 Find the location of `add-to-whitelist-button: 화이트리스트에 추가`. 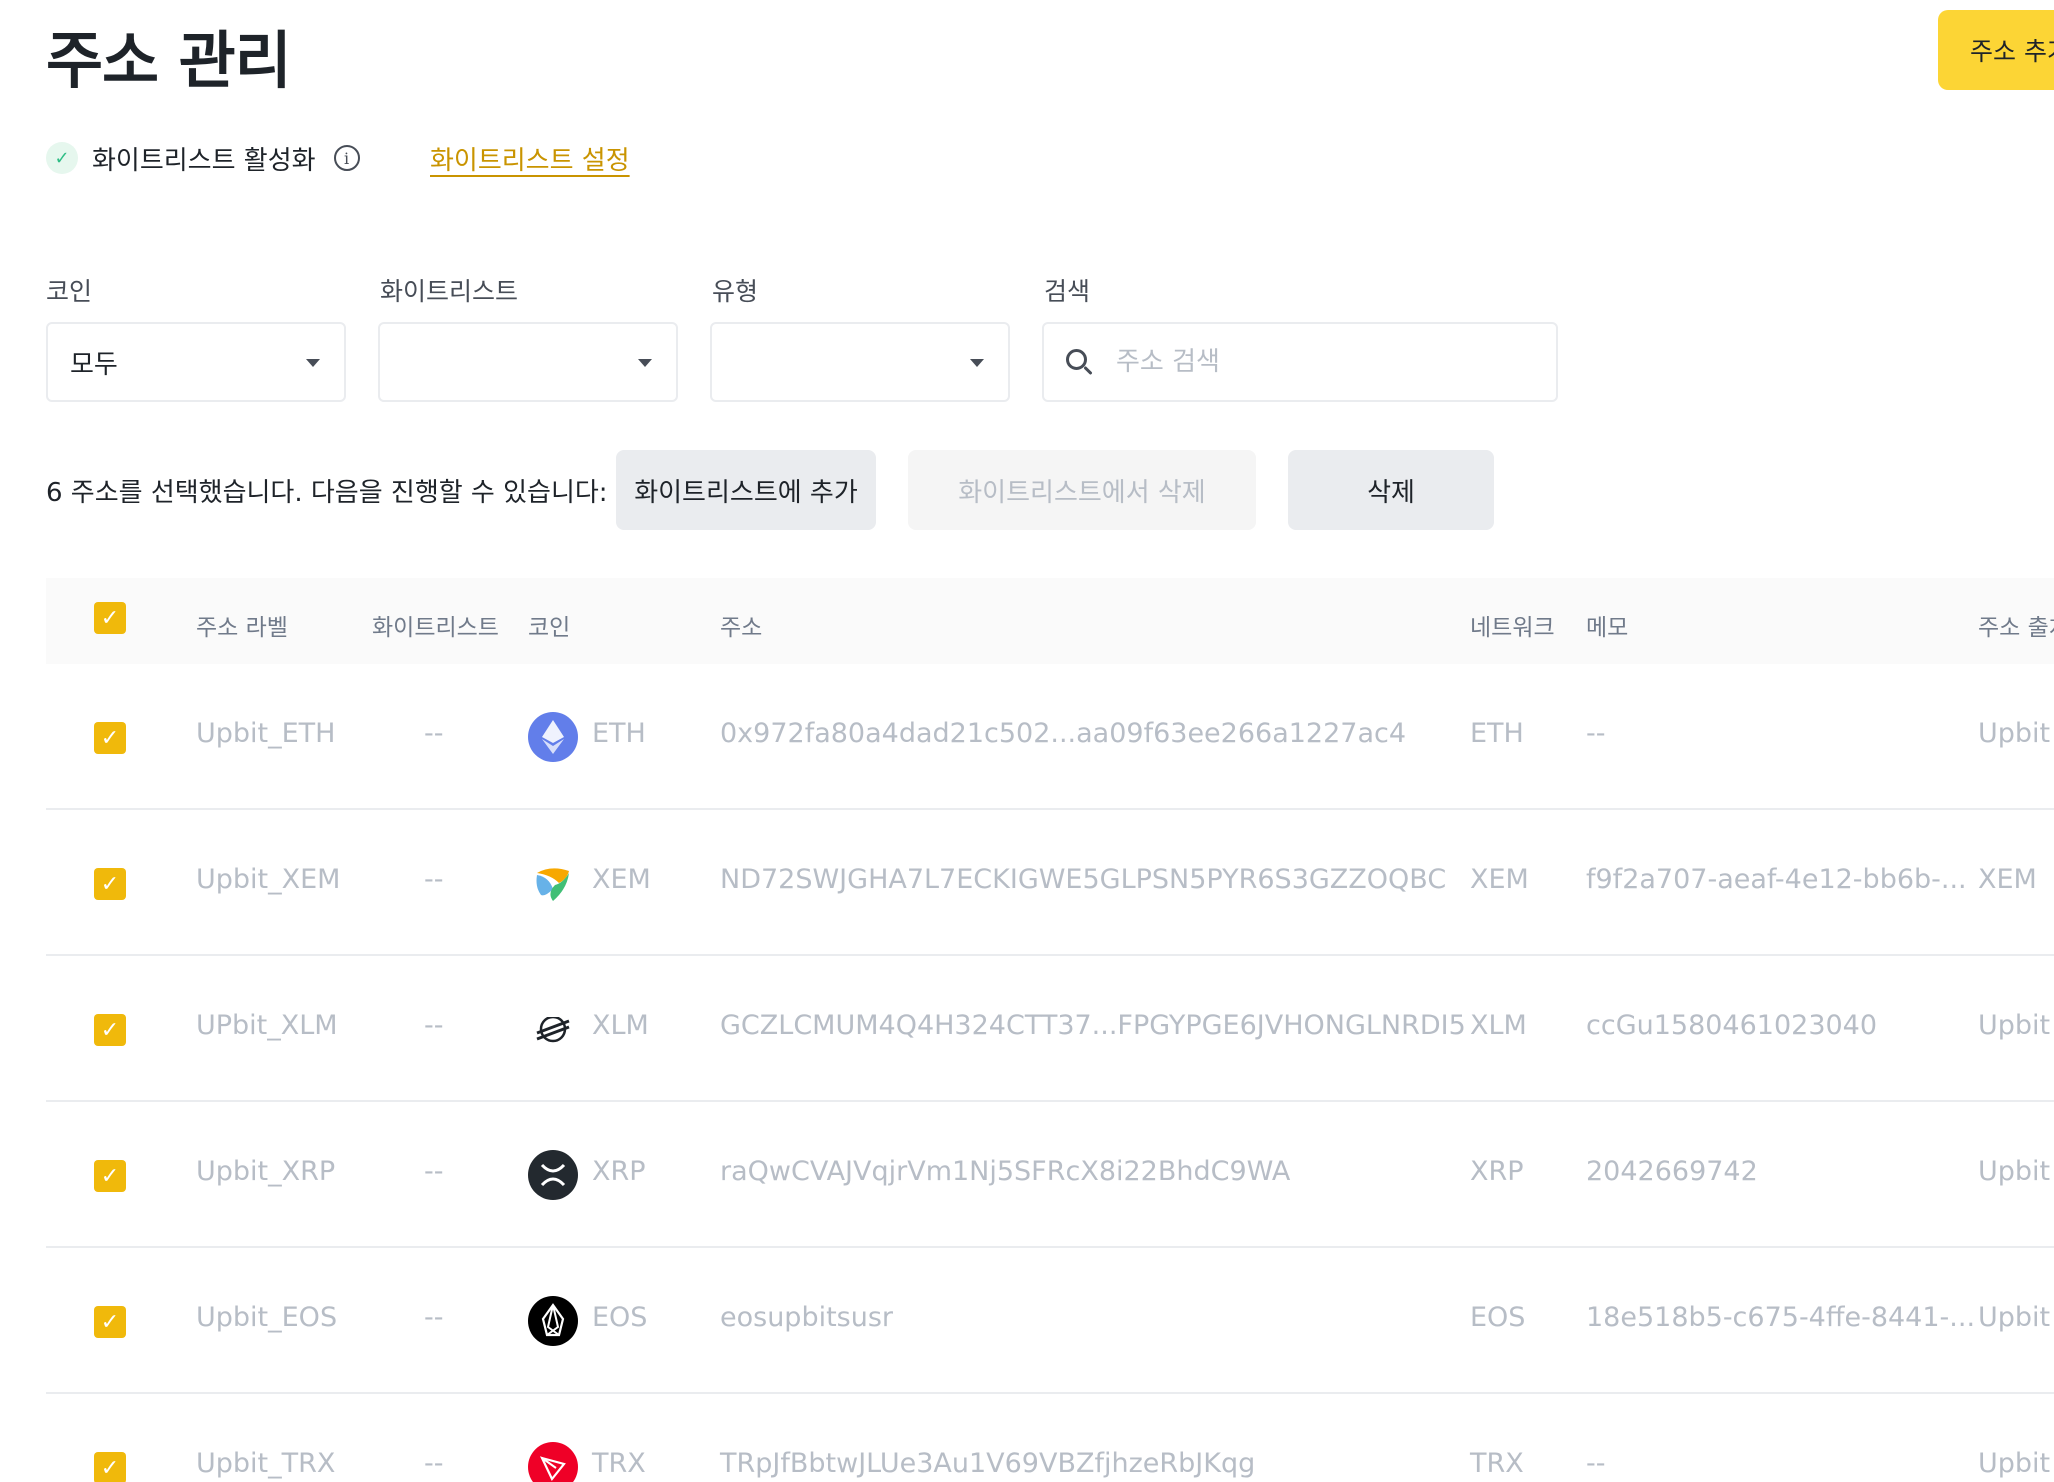

add-to-whitelist-button: 화이트리스트에 추가 is located at coordinates (746, 490).